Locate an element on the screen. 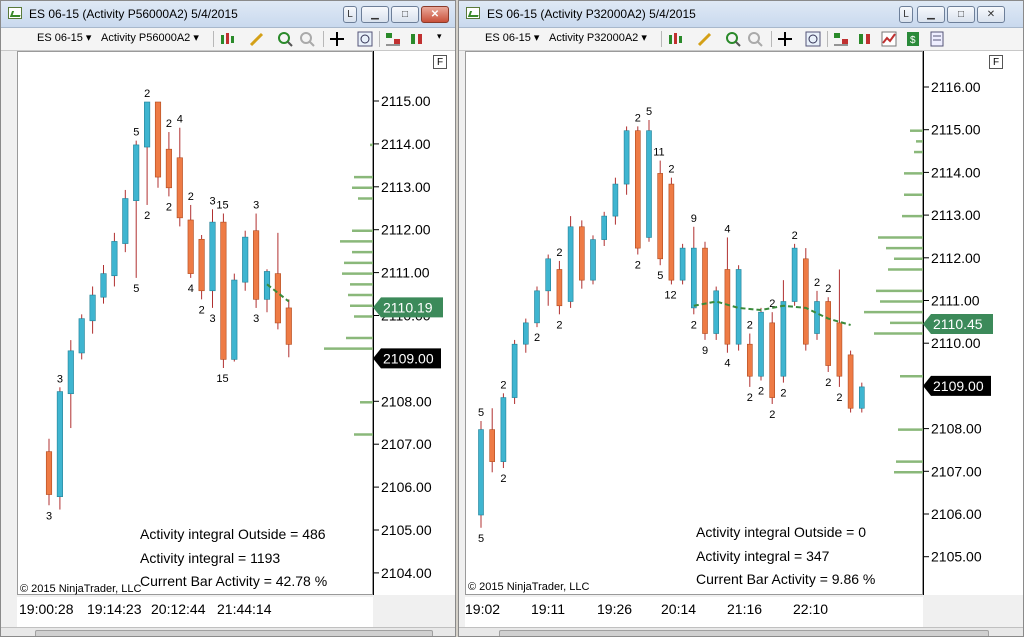  price-tick-label: 2114.00 is located at coordinates (956, 172).